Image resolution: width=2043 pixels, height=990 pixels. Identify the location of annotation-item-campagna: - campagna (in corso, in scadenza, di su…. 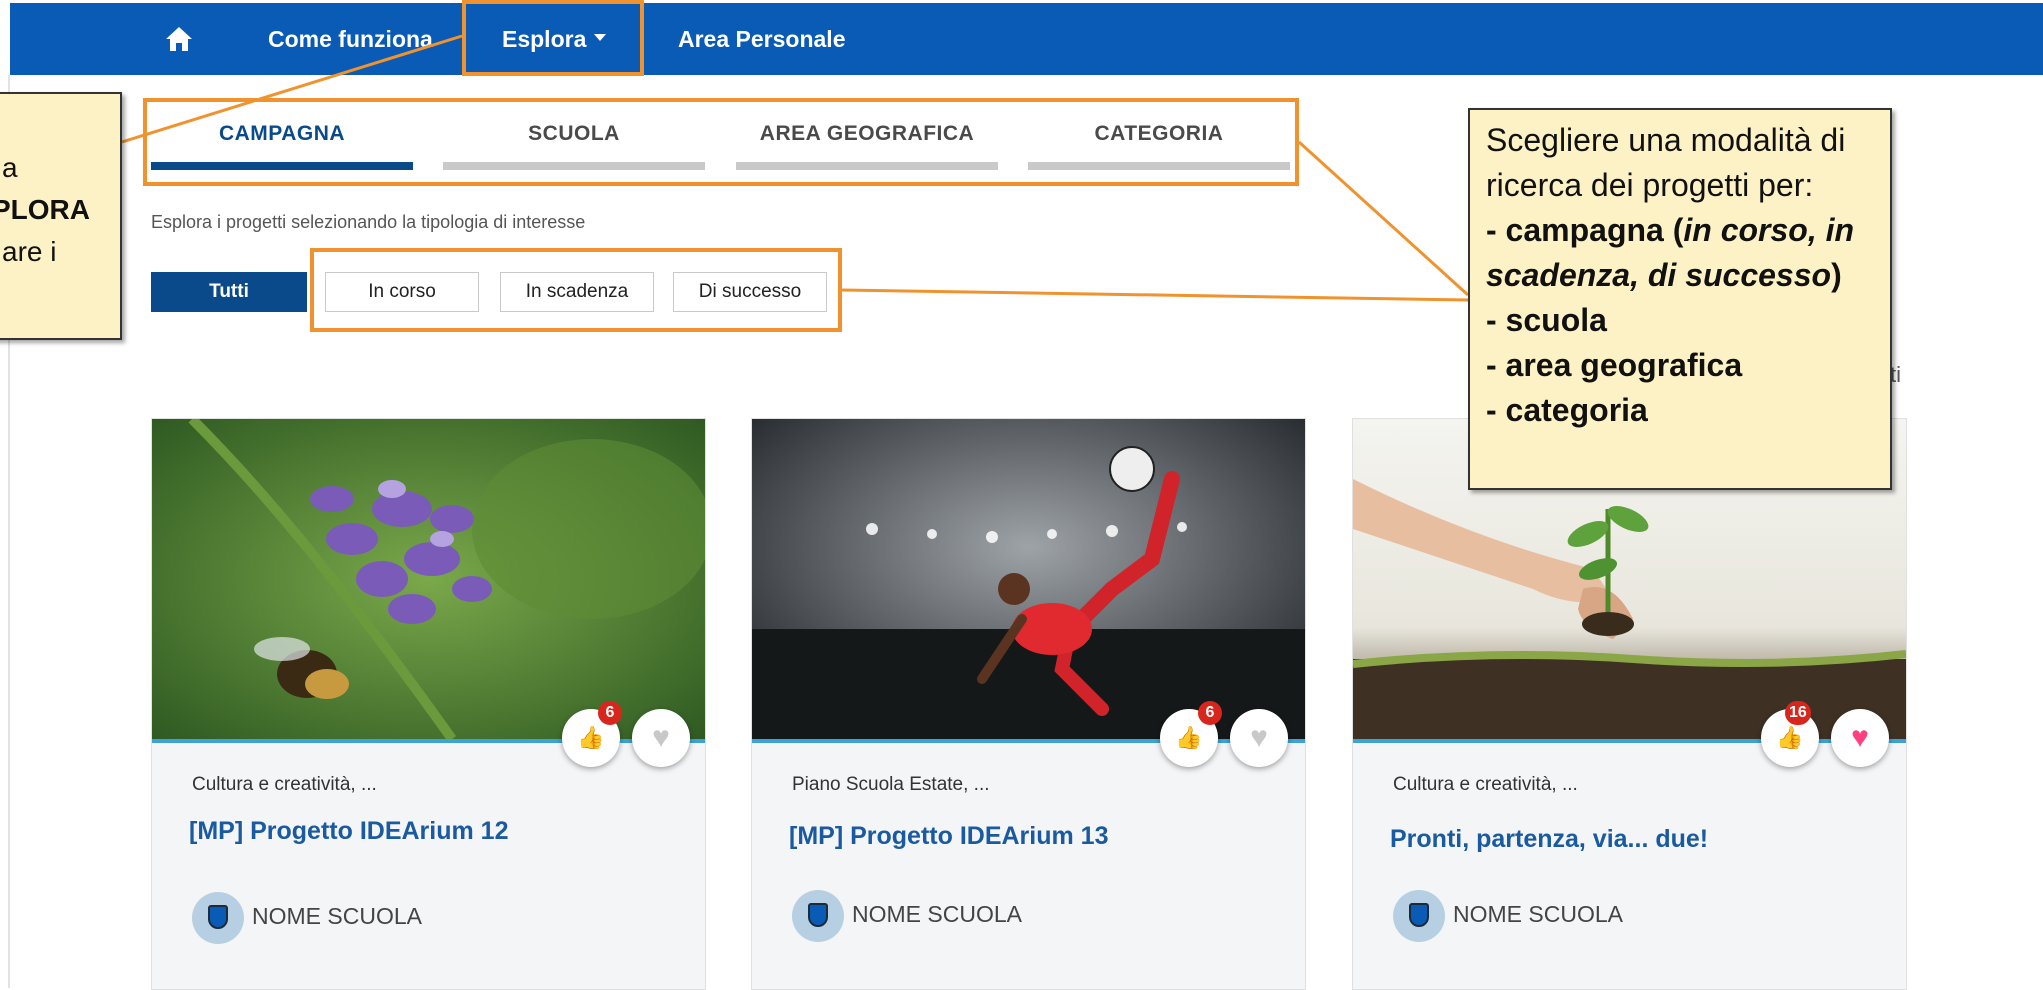
(1680, 253).